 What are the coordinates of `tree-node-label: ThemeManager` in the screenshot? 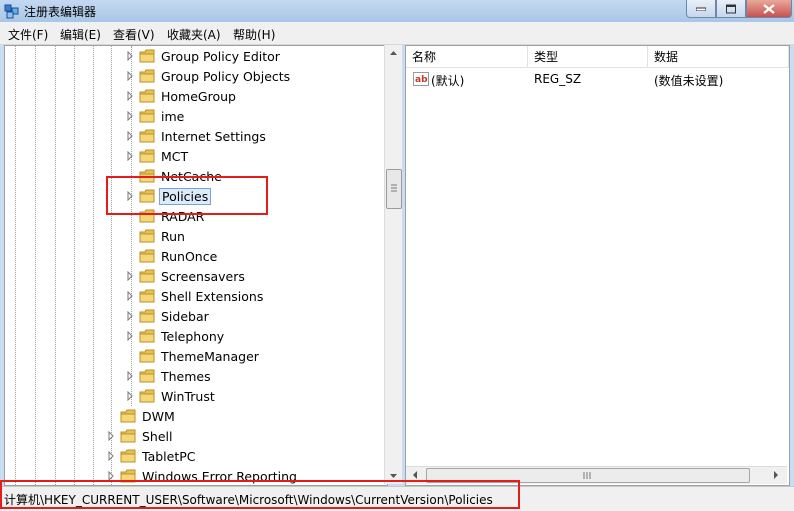 It's located at (210, 356).